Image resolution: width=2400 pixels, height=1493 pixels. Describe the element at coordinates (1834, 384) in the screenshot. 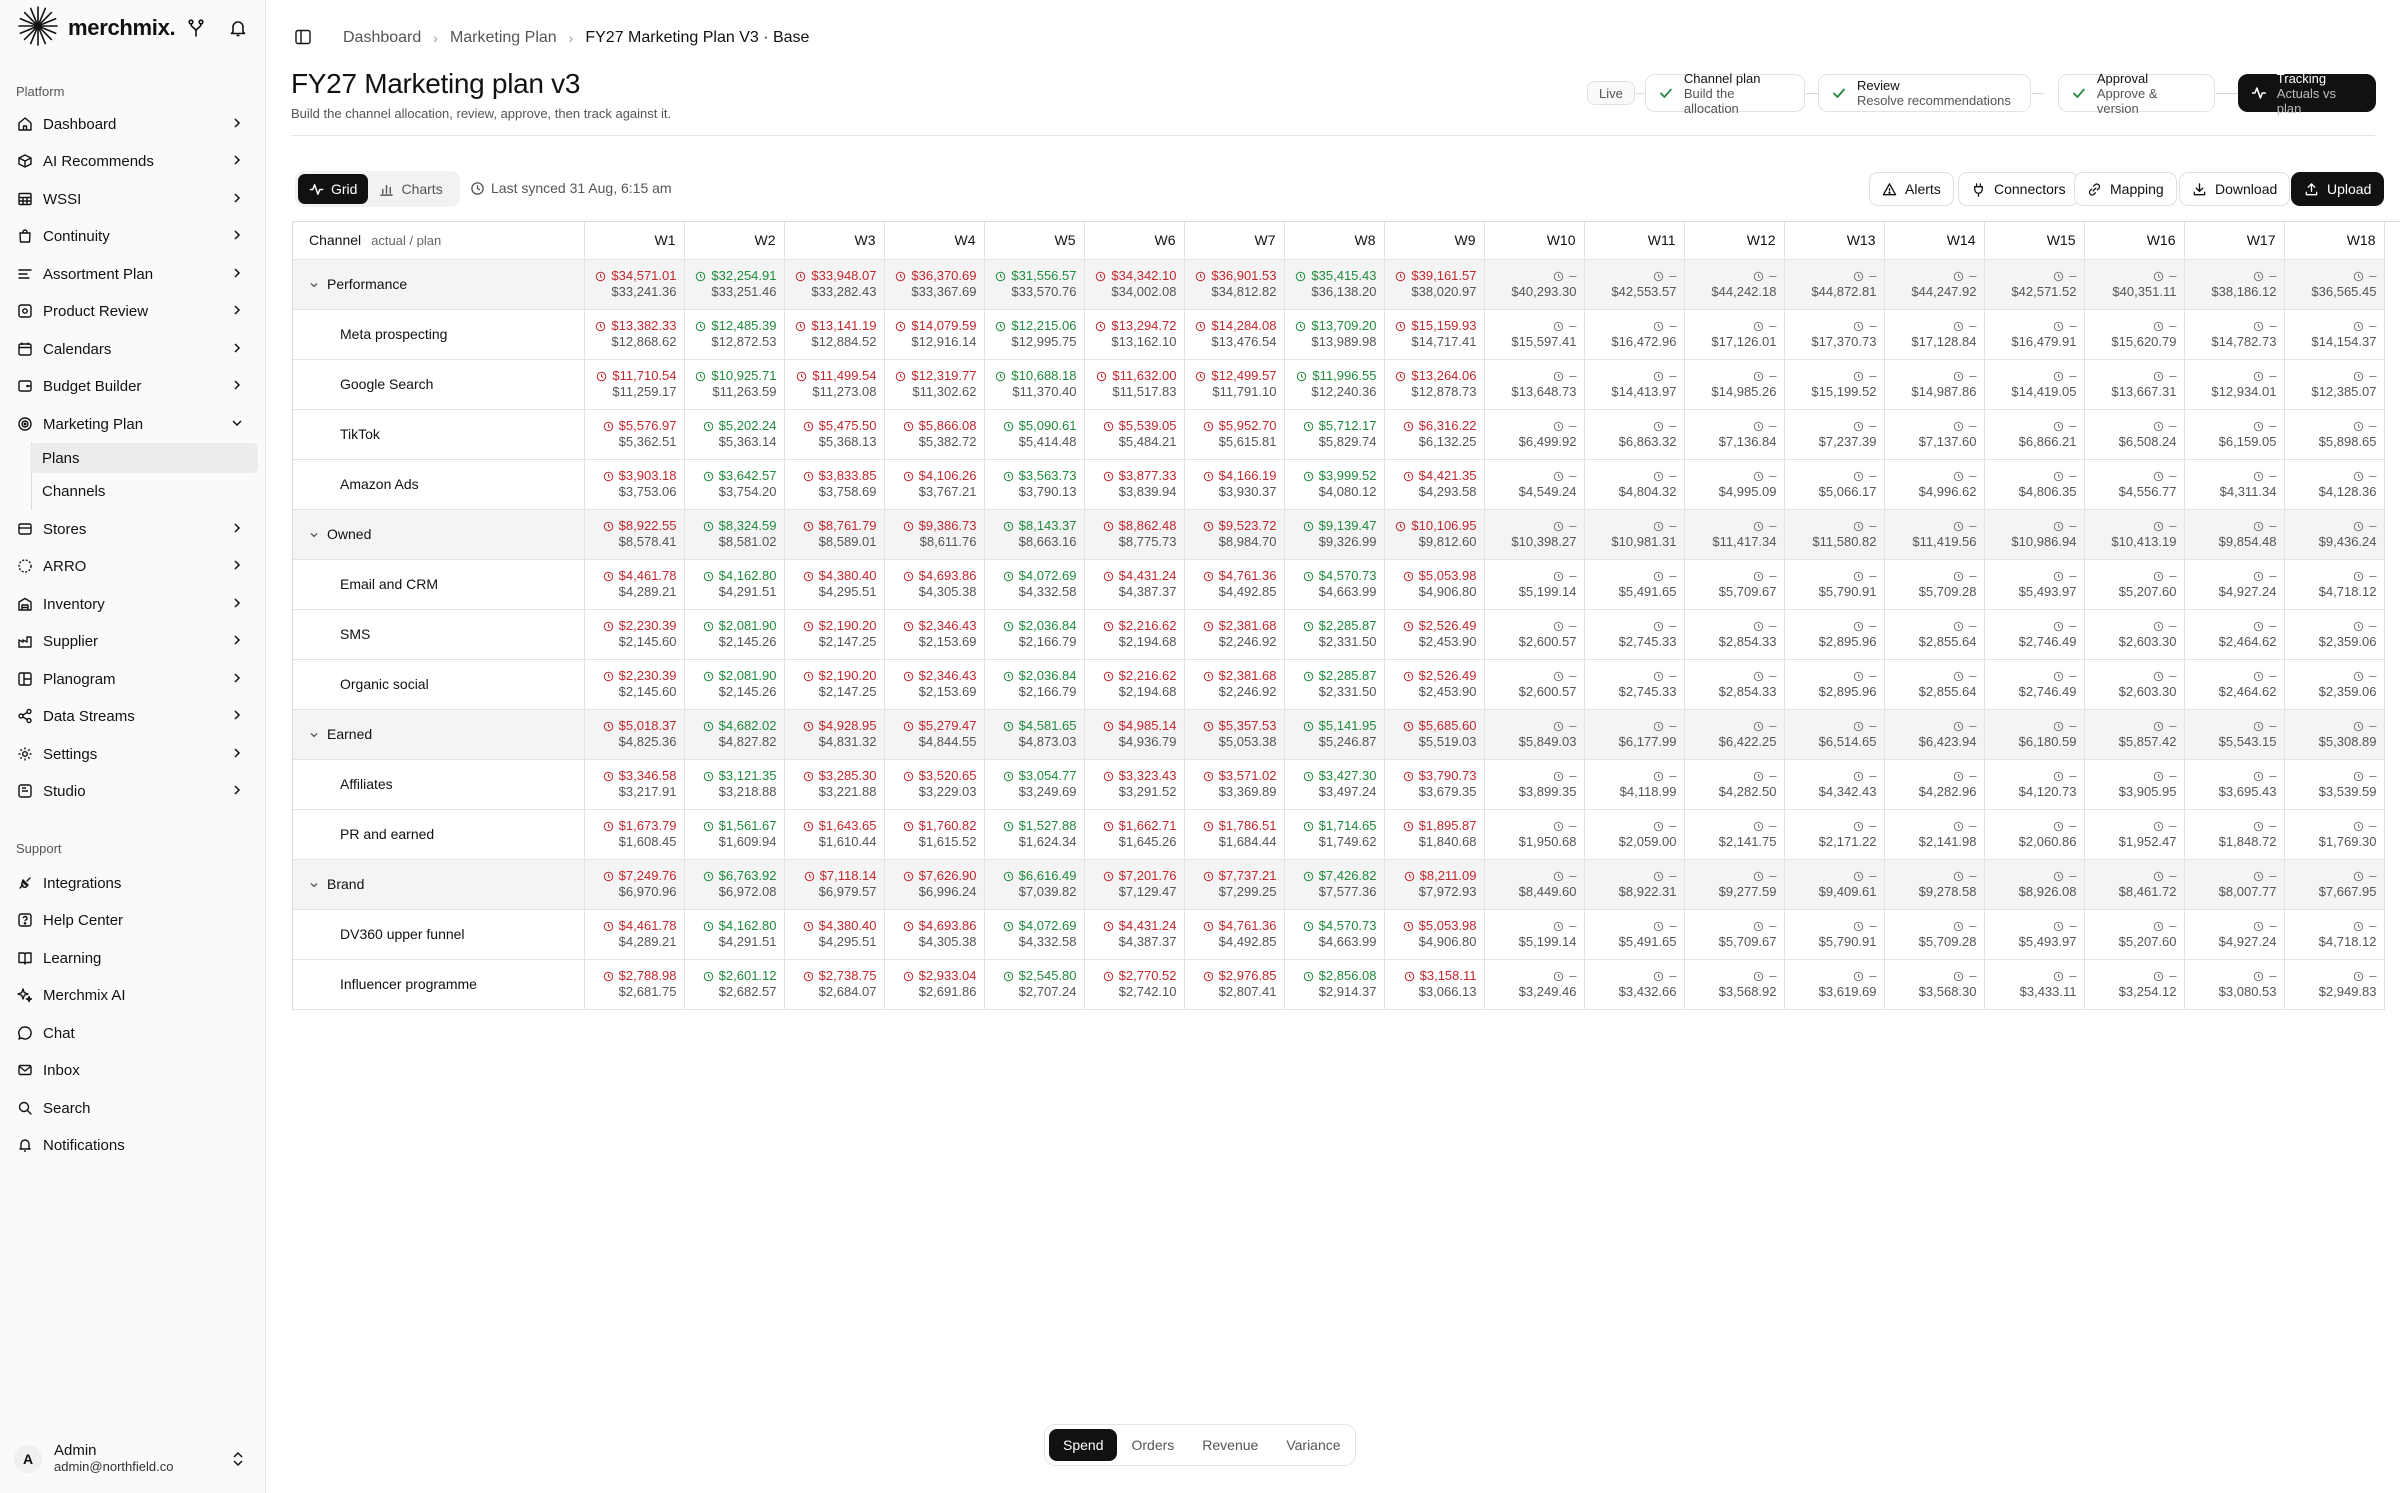

I see `value-cell: – $15,199.52` at that location.